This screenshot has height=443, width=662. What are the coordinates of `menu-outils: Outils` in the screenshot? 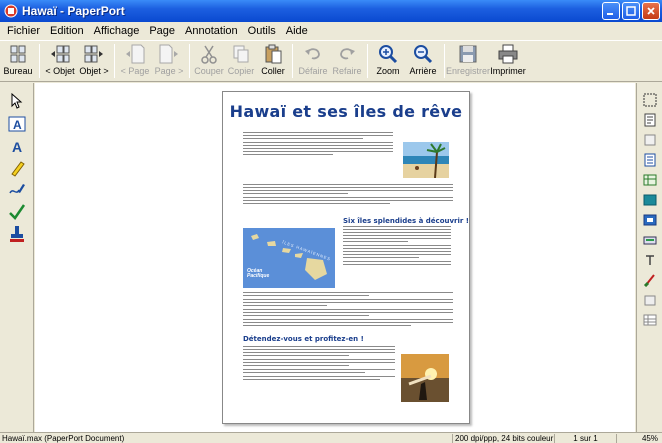 It's located at (262, 31).